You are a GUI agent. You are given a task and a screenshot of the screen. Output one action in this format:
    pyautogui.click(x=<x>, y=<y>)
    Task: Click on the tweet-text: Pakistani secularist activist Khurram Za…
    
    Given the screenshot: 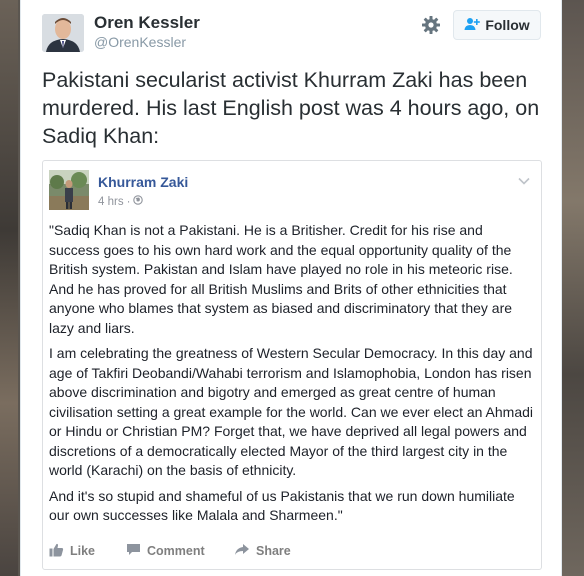 What is the action you would take?
    pyautogui.click(x=291, y=108)
    